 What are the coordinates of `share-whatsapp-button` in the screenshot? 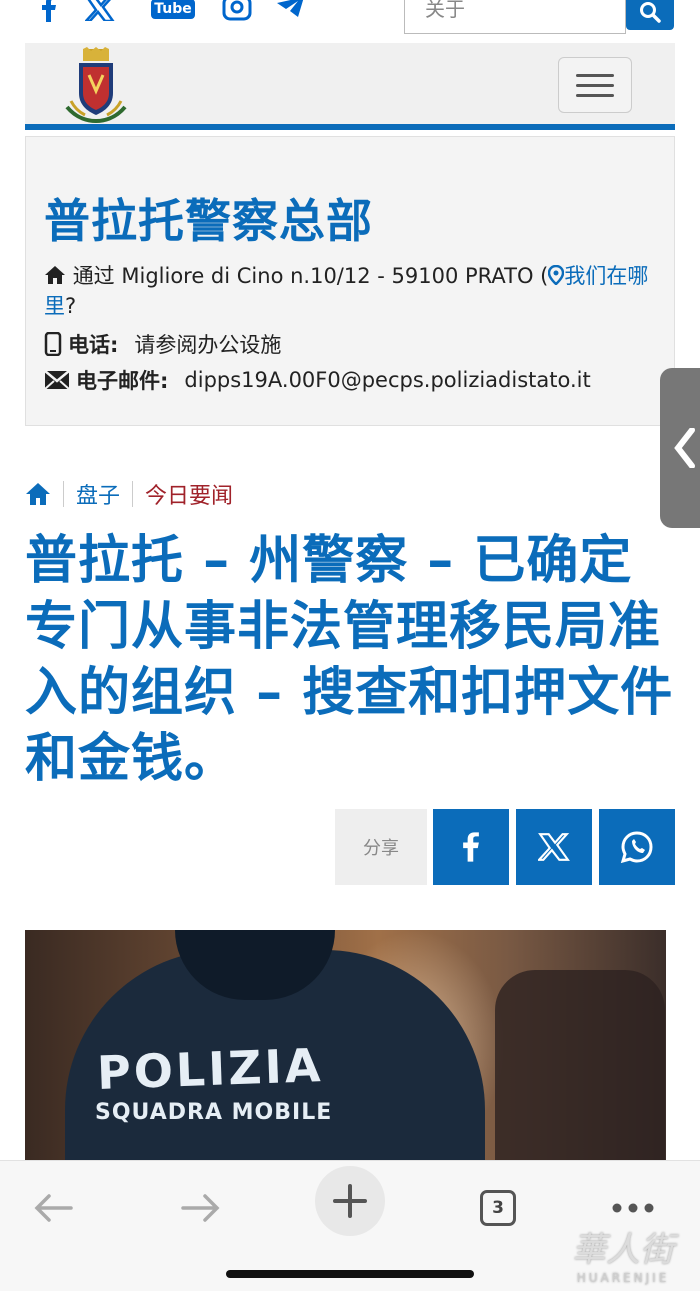 It's located at (637, 847).